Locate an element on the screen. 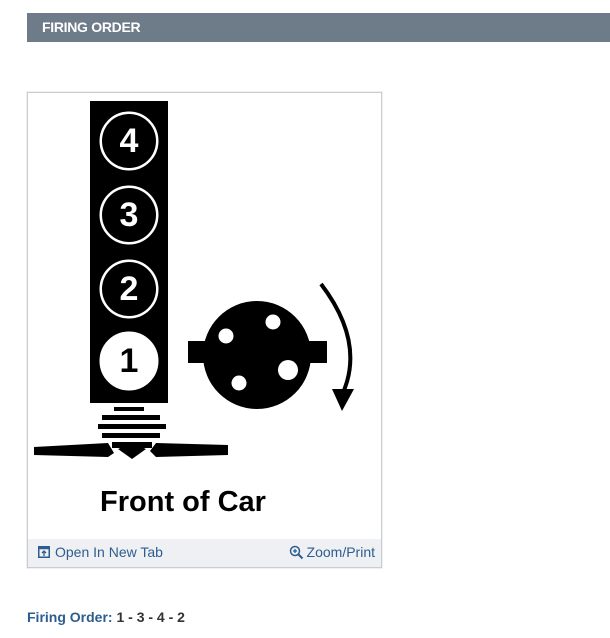  crank-pulley is located at coordinates (131, 433).